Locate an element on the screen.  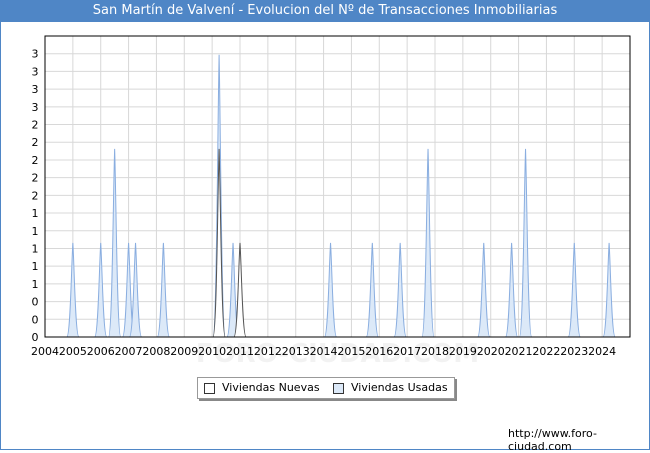
x-tick-label: 2010 is located at coordinates (212, 351).